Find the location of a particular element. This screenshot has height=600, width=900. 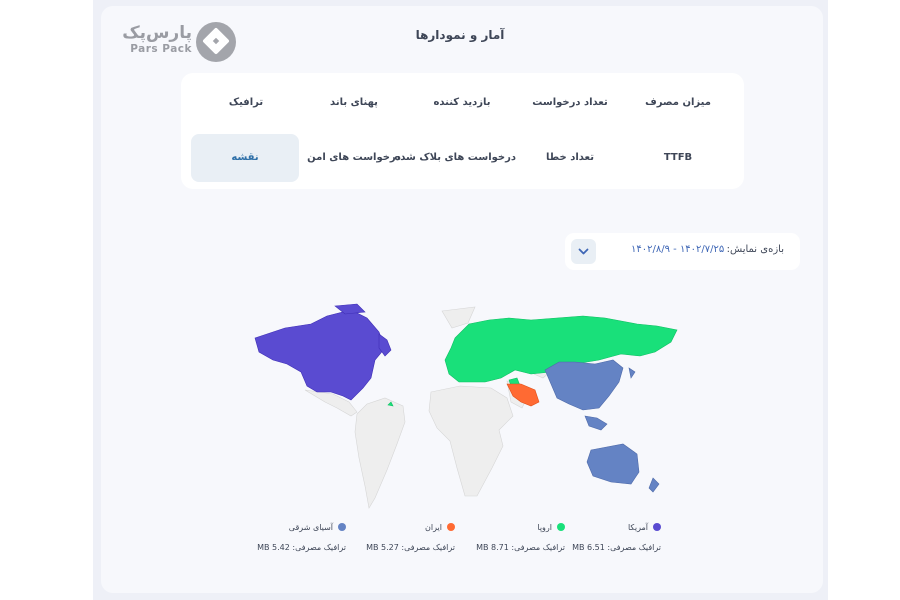

tab-usage: میزان مصرف is located at coordinates (678, 103).